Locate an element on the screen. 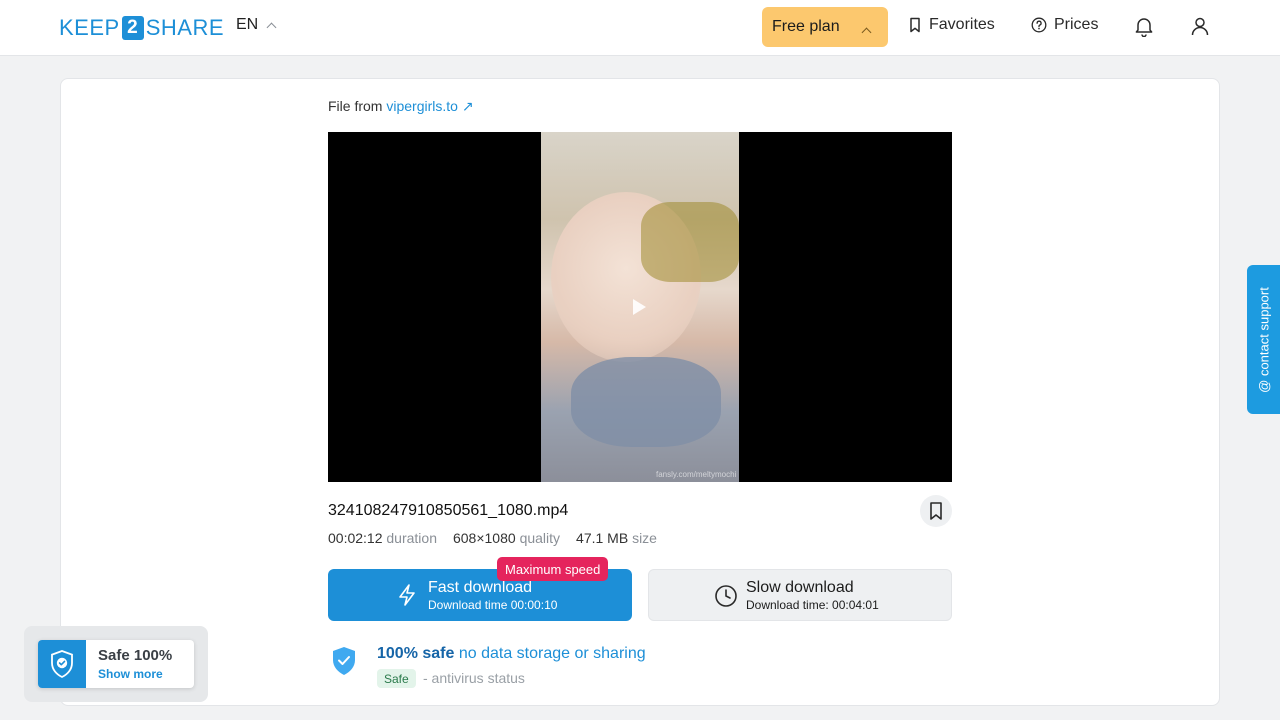  contact-support-label: @ contact support is located at coordinates (1263, 339).